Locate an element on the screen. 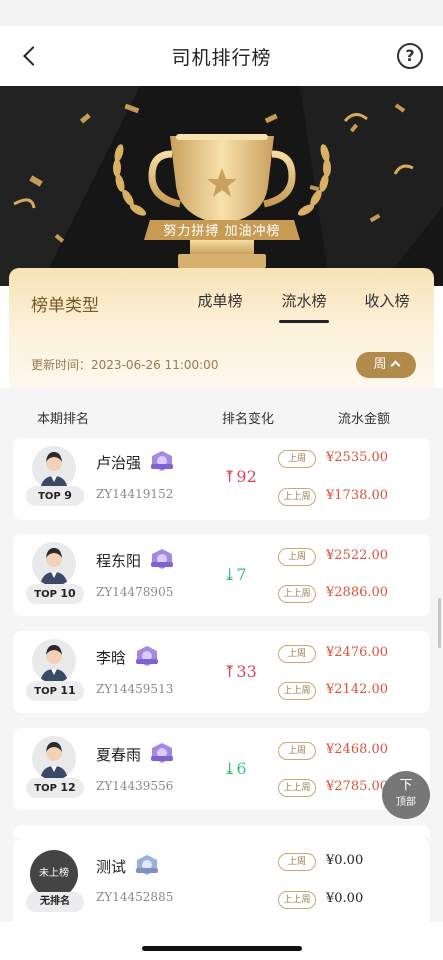  chevron-up-icon is located at coordinates (395, 365).